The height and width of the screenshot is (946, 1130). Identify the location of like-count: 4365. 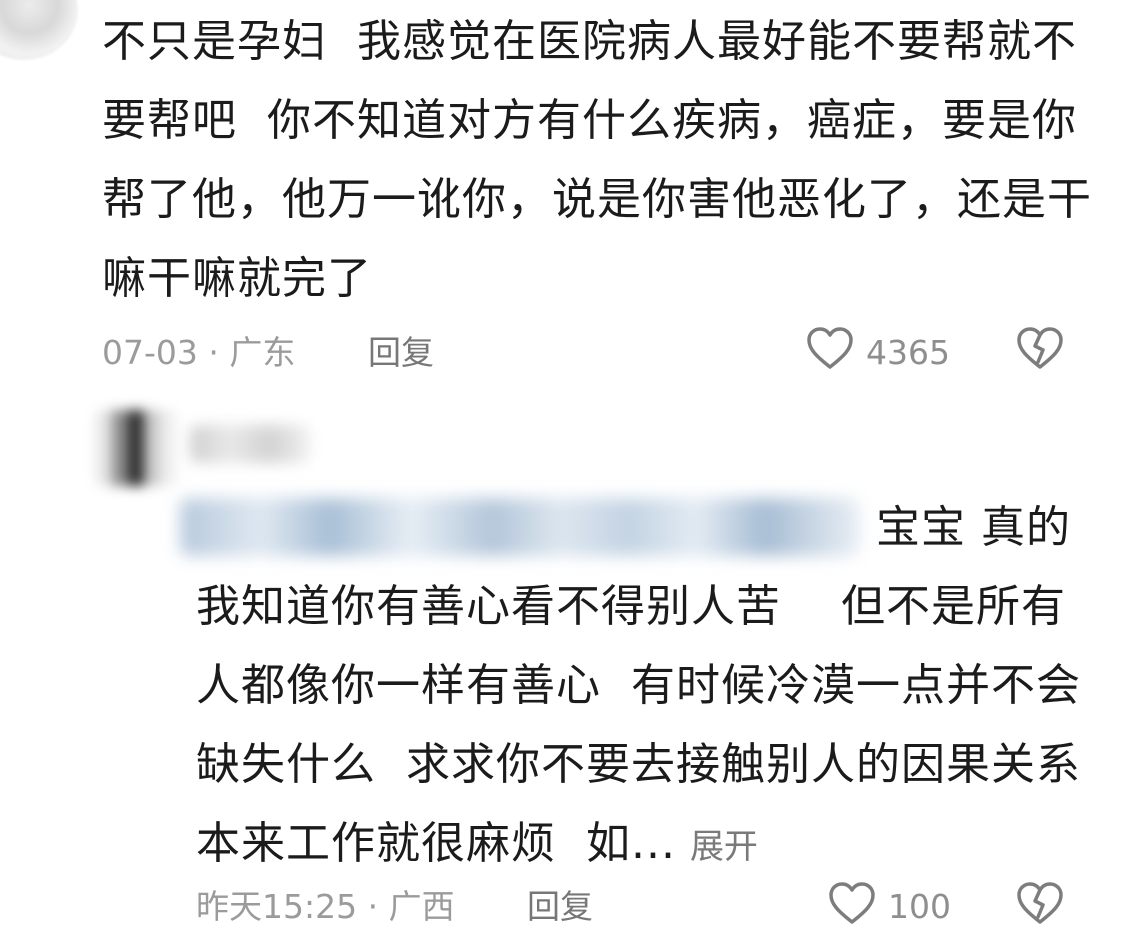
(908, 352).